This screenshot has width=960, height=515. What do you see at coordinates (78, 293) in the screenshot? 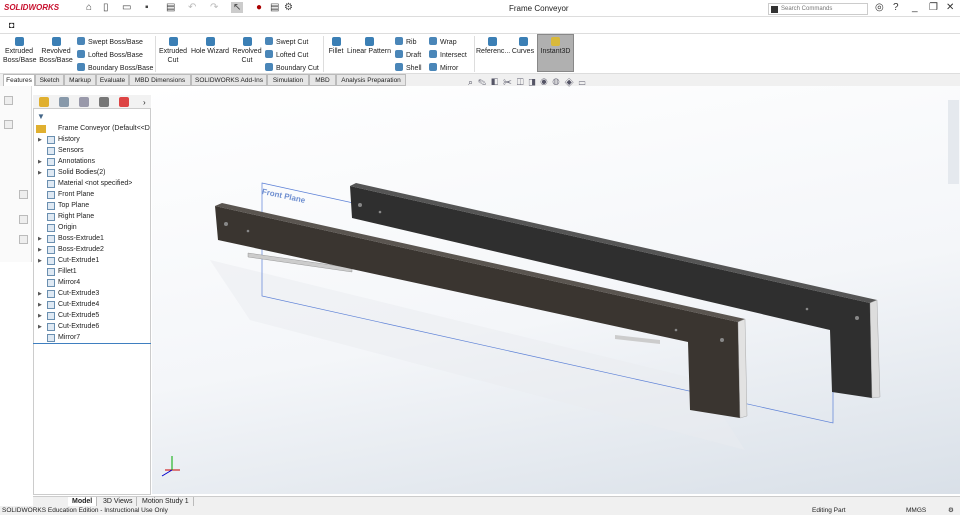
I see `tree-item: Cut-Extrude3` at bounding box center [78, 293].